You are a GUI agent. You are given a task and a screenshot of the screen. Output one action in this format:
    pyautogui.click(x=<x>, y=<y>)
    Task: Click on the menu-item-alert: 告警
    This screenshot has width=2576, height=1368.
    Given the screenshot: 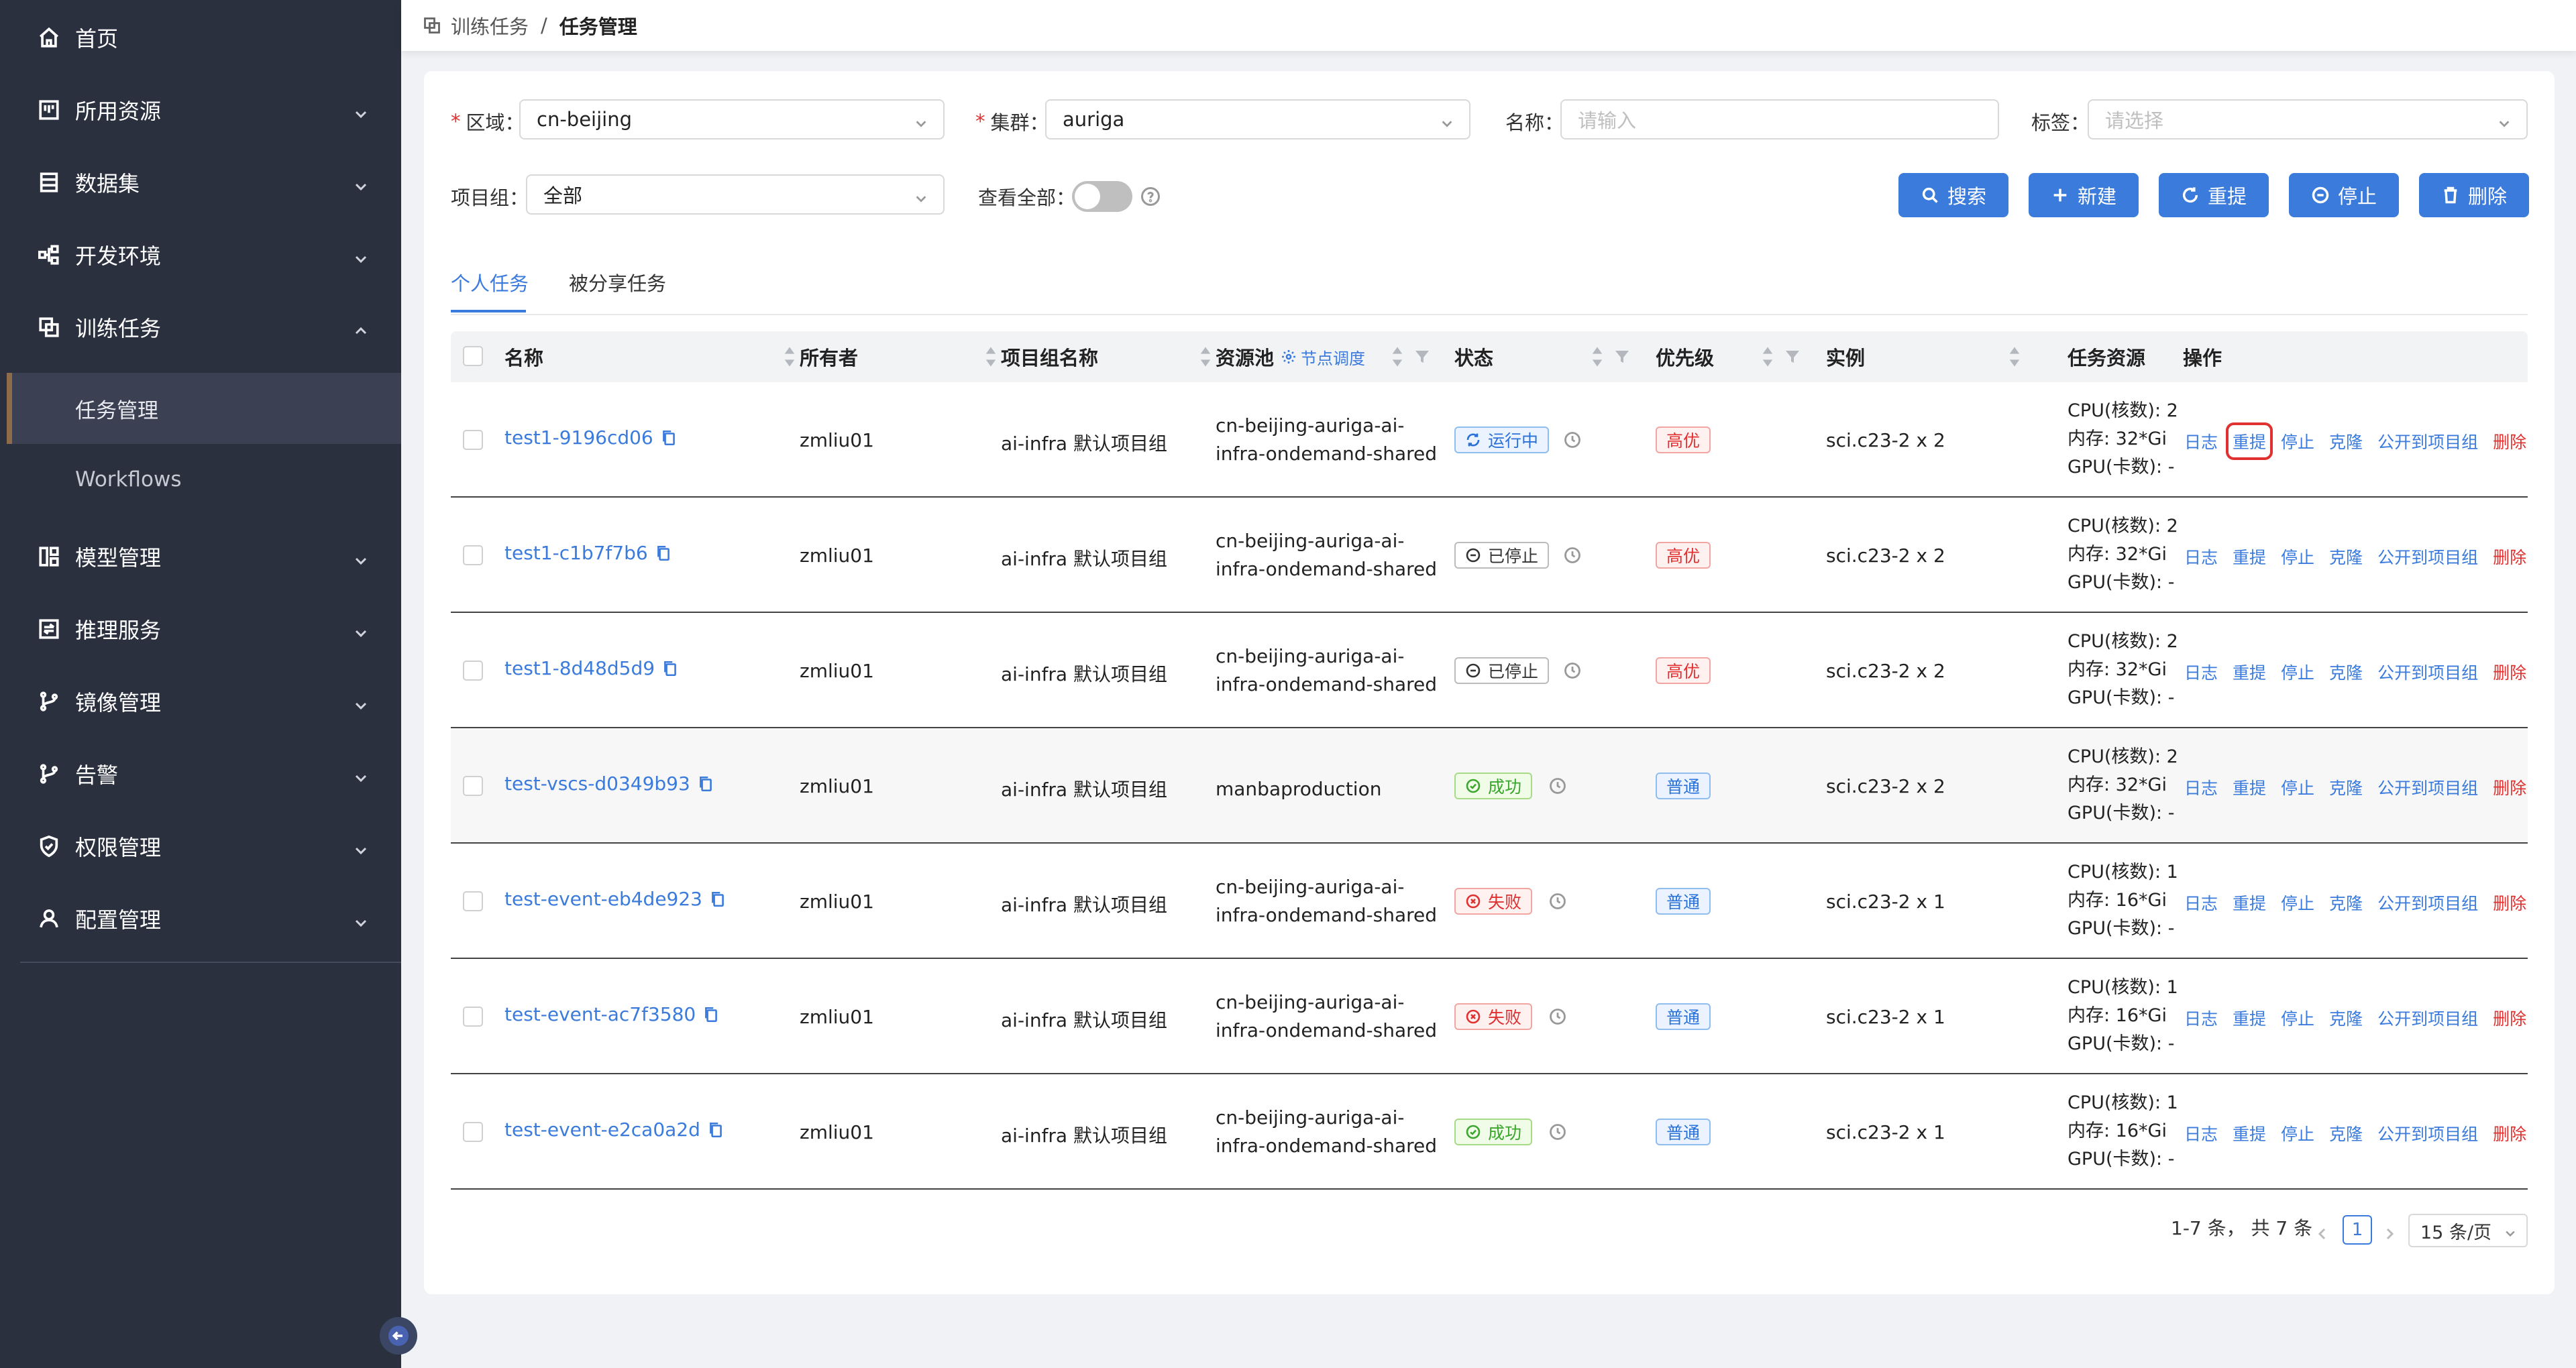 What is the action you would take?
    pyautogui.click(x=200, y=774)
    